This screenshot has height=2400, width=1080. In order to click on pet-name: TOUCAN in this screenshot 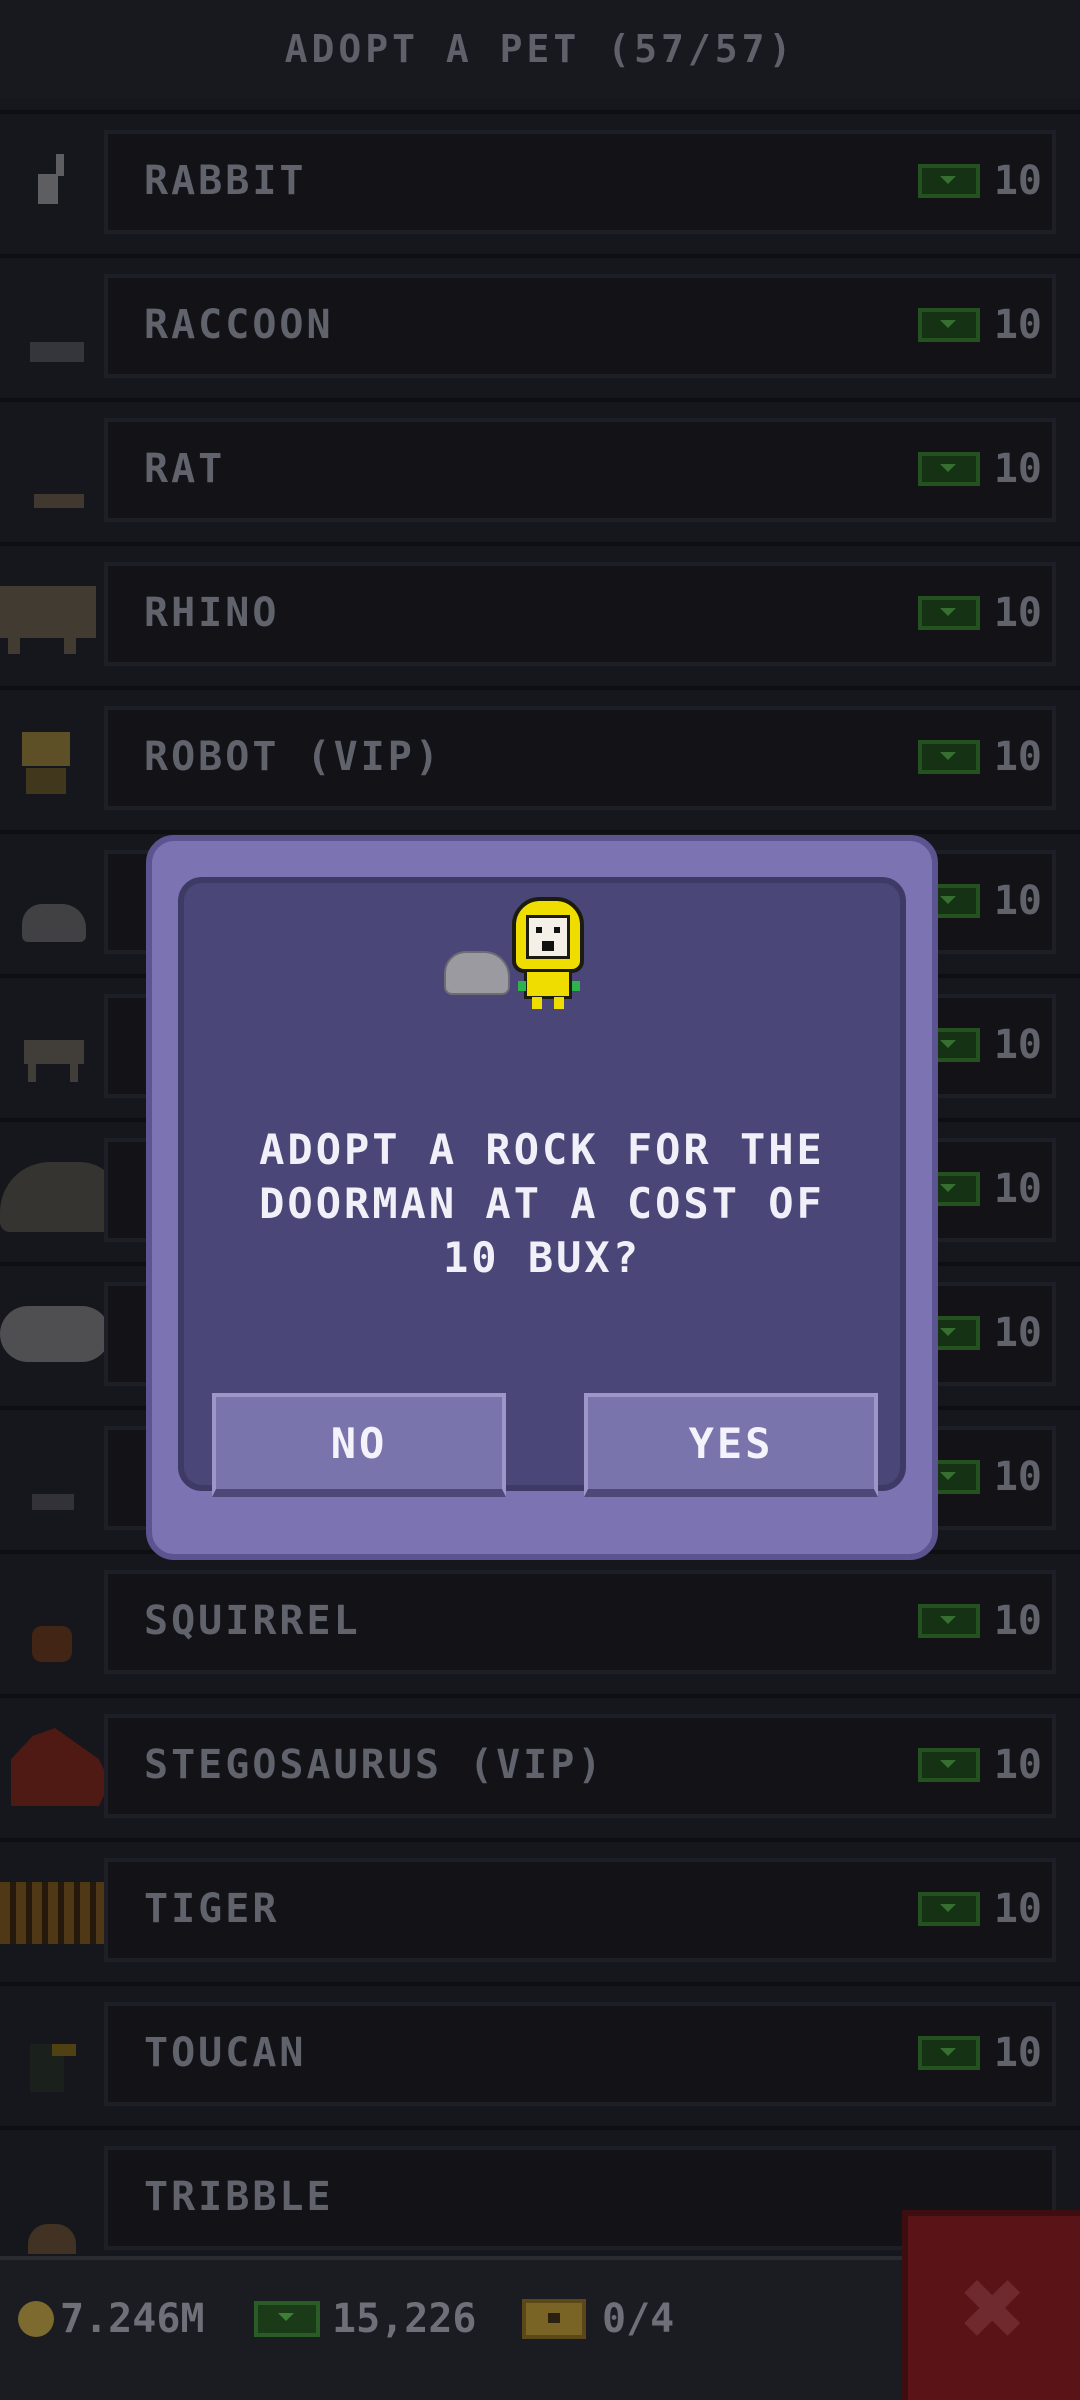, I will do `click(225, 2053)`.